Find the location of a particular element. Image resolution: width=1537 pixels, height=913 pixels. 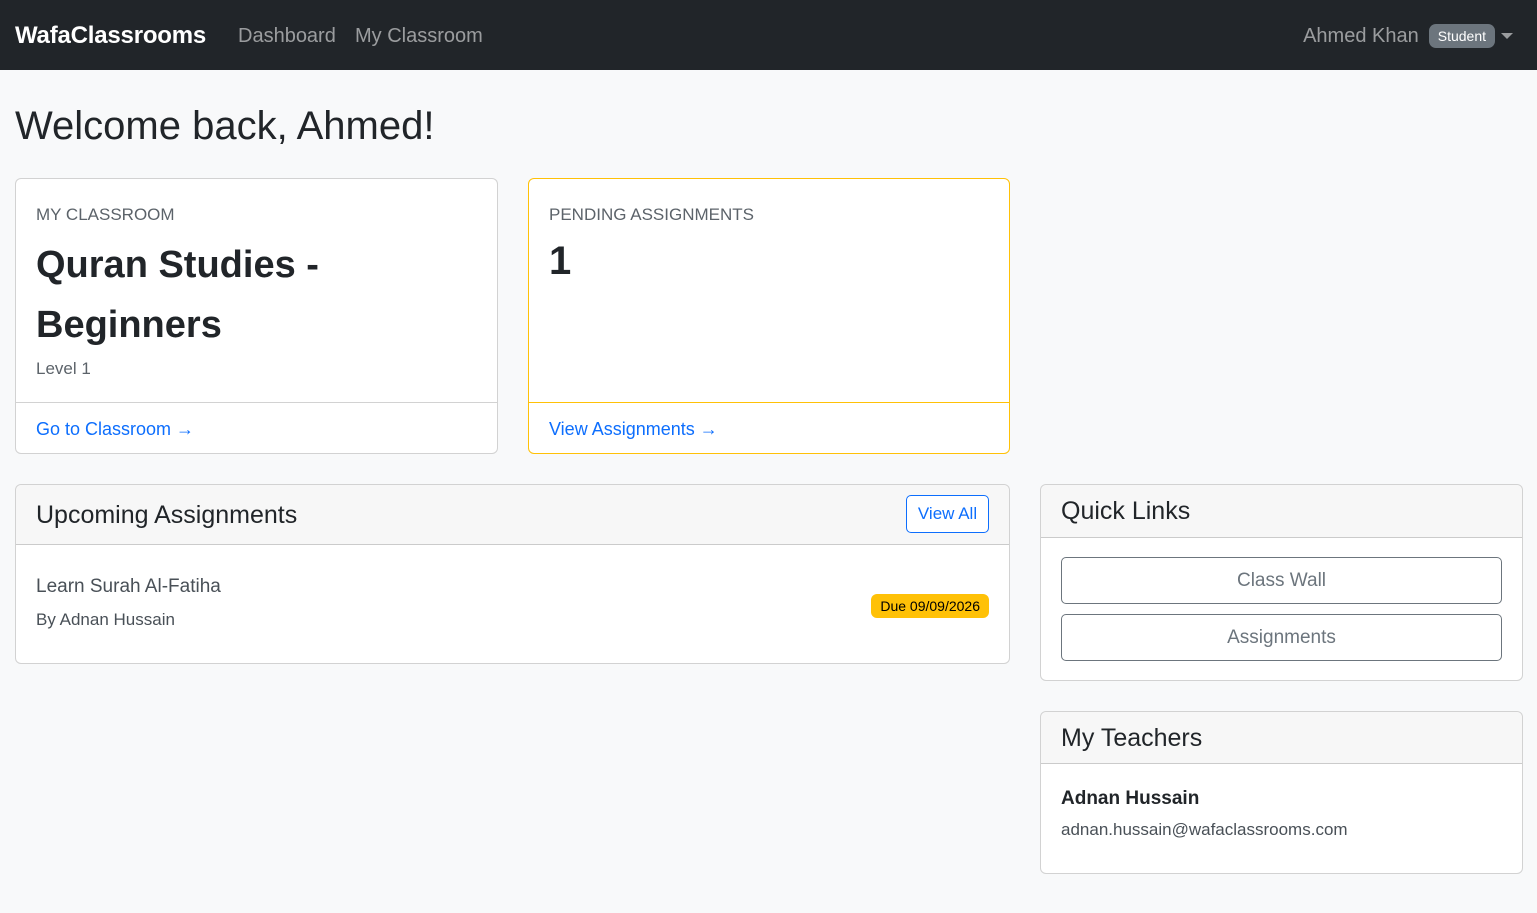

quick-links-title: Quick Links is located at coordinates (1126, 511).